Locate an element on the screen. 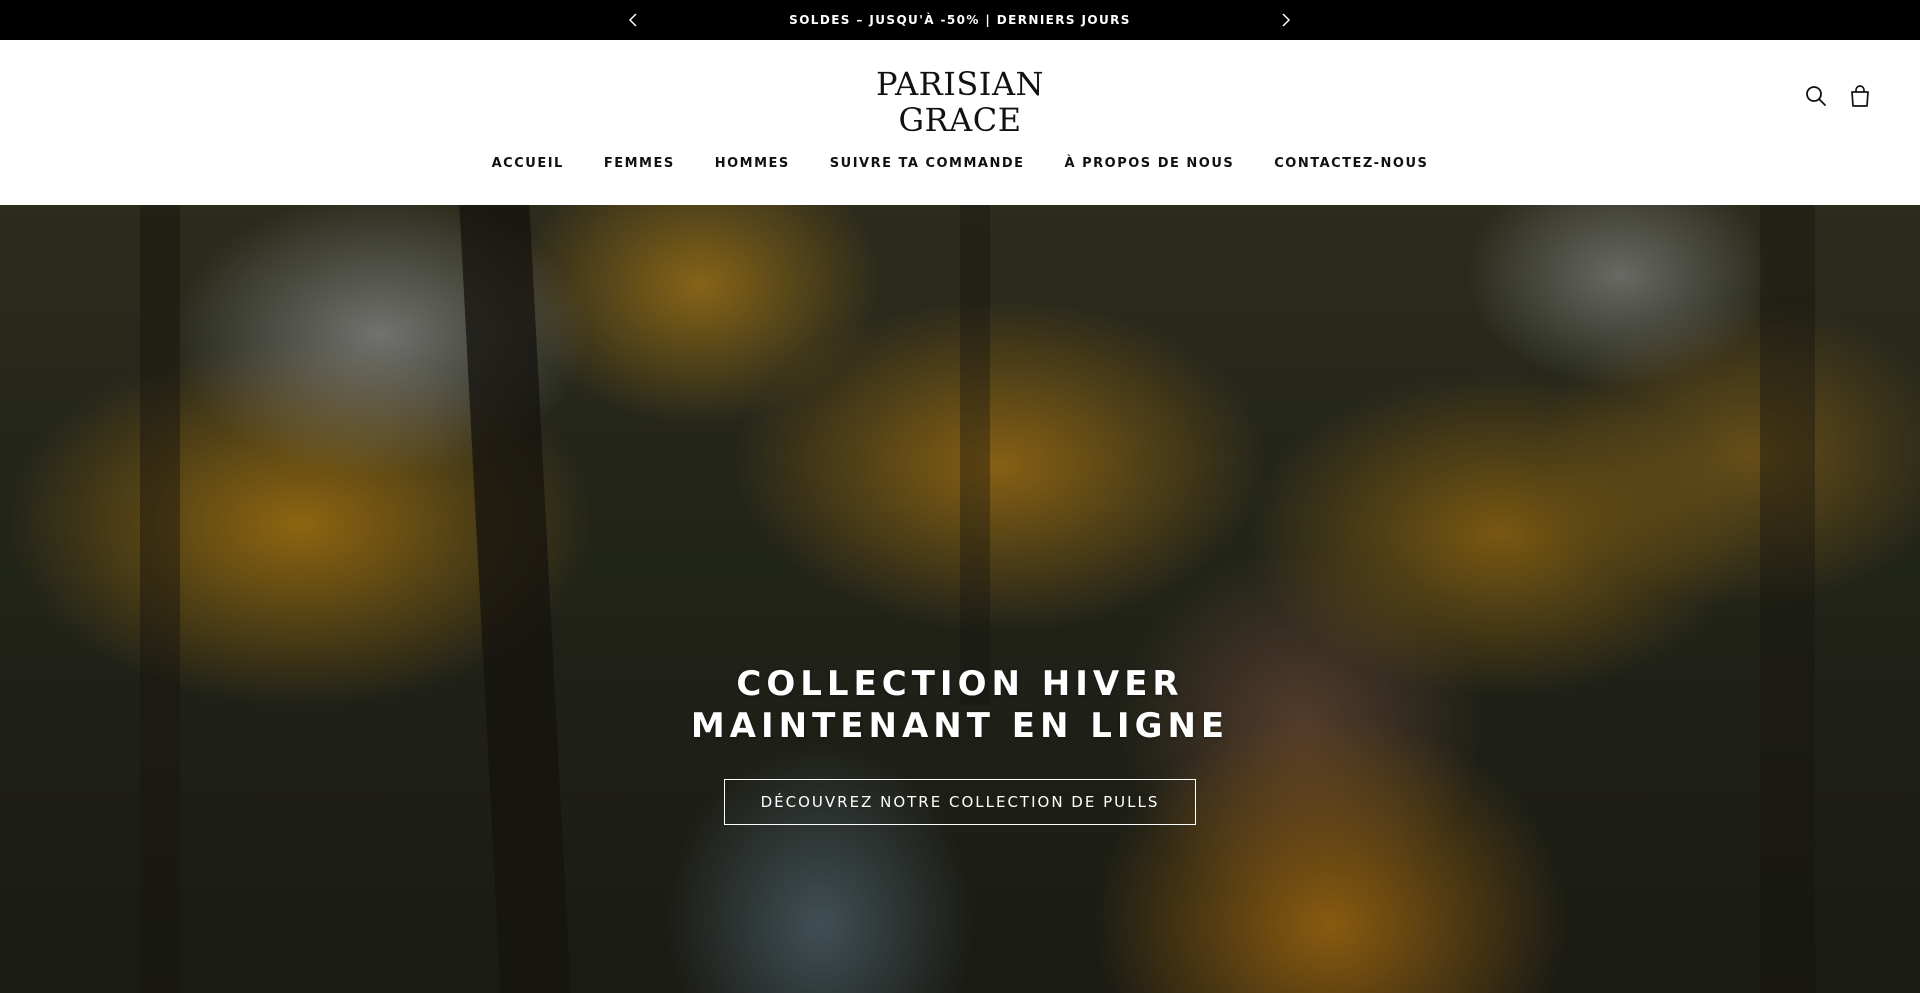 Image resolution: width=1920 pixels, height=993 pixels. chevron-right-icon is located at coordinates (1286, 20).